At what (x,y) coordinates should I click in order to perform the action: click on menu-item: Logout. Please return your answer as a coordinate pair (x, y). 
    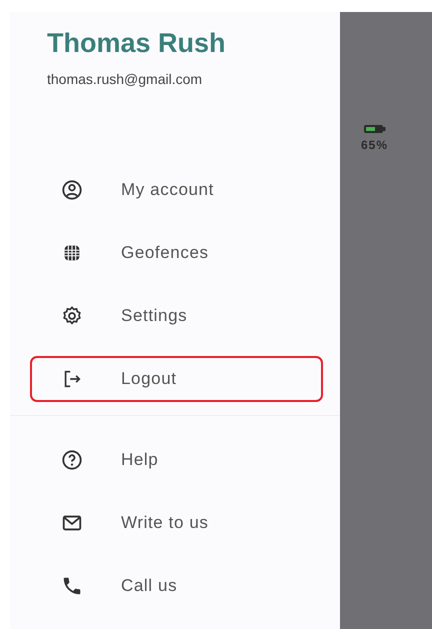
    Looking at the image, I should click on (176, 379).